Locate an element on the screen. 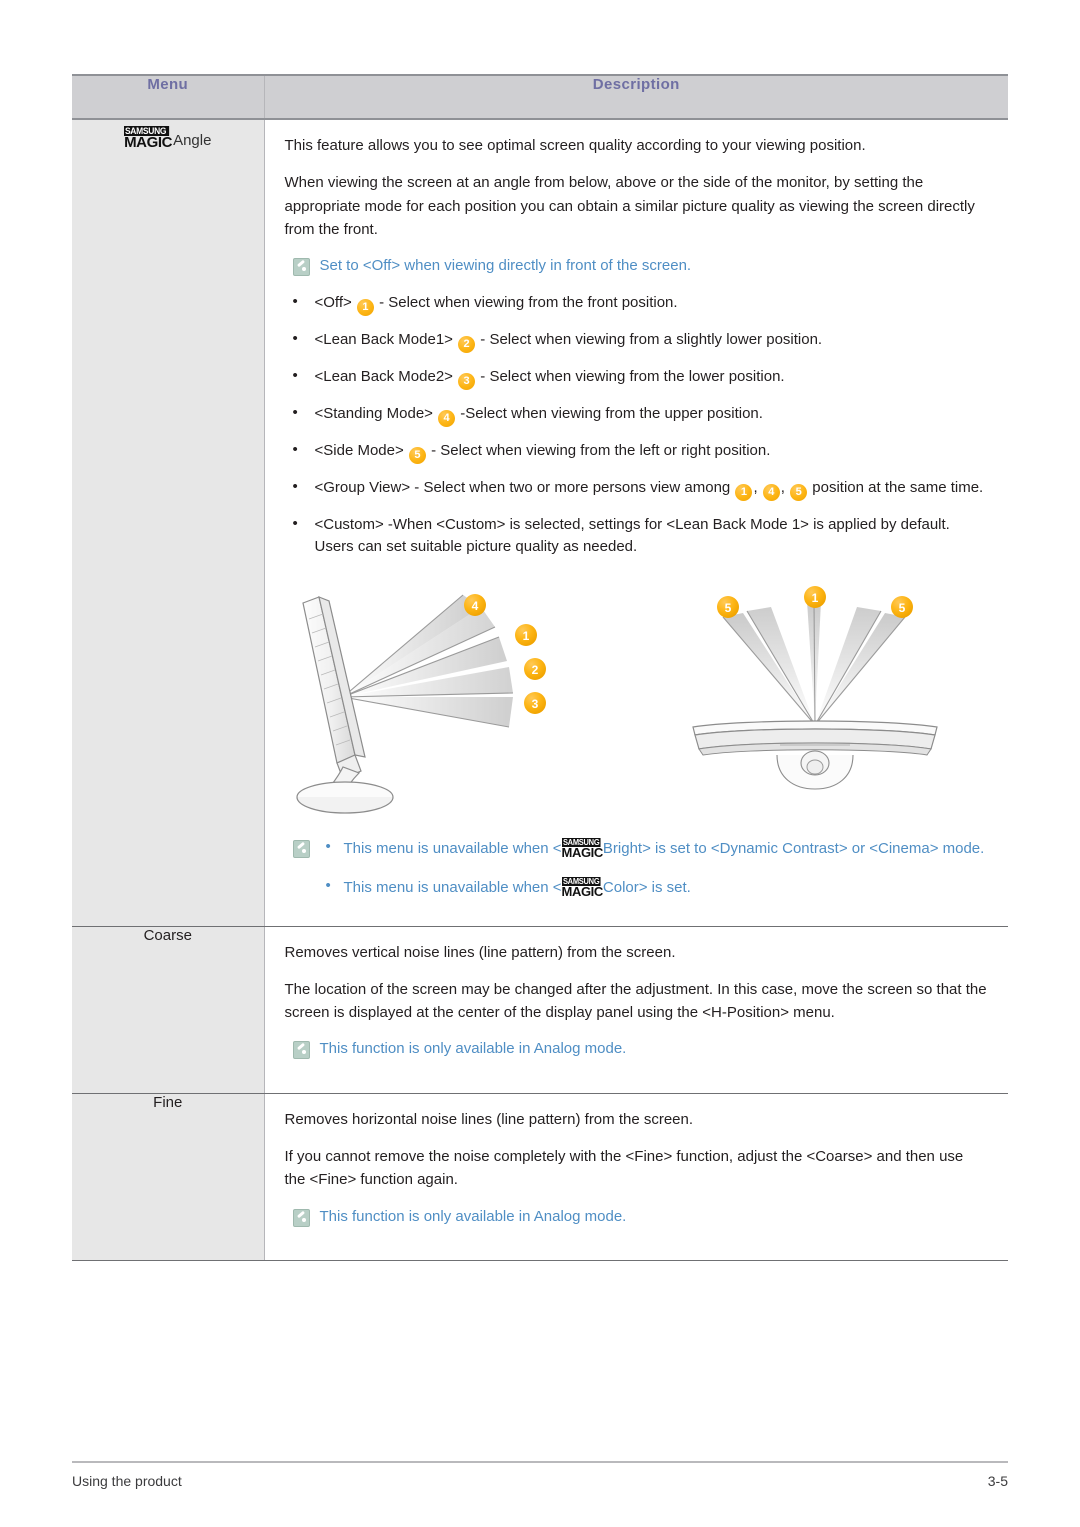 The width and height of the screenshot is (1080, 1527). footer-divider is located at coordinates (540, 1462).